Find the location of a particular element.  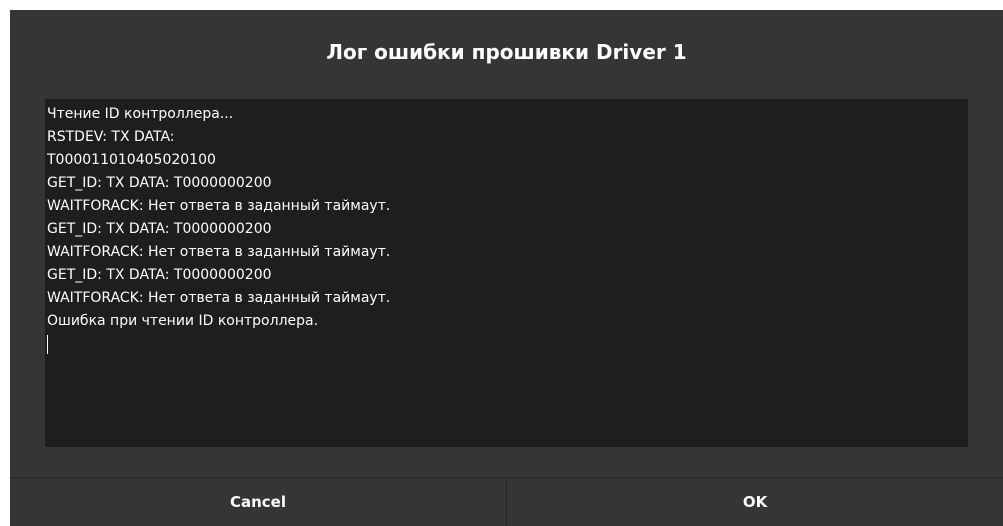

ok-button: OK is located at coordinates (754, 502).